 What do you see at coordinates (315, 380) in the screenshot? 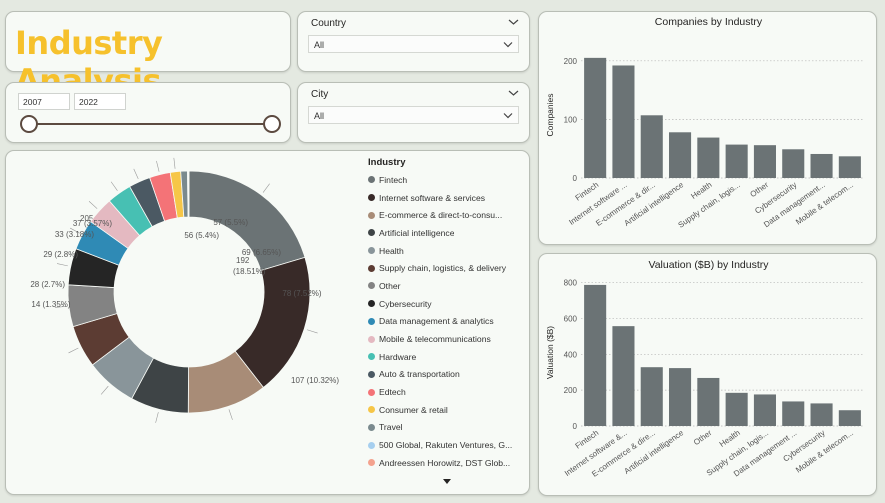
I see `donut-data-label: 107 (10.32%)` at bounding box center [315, 380].